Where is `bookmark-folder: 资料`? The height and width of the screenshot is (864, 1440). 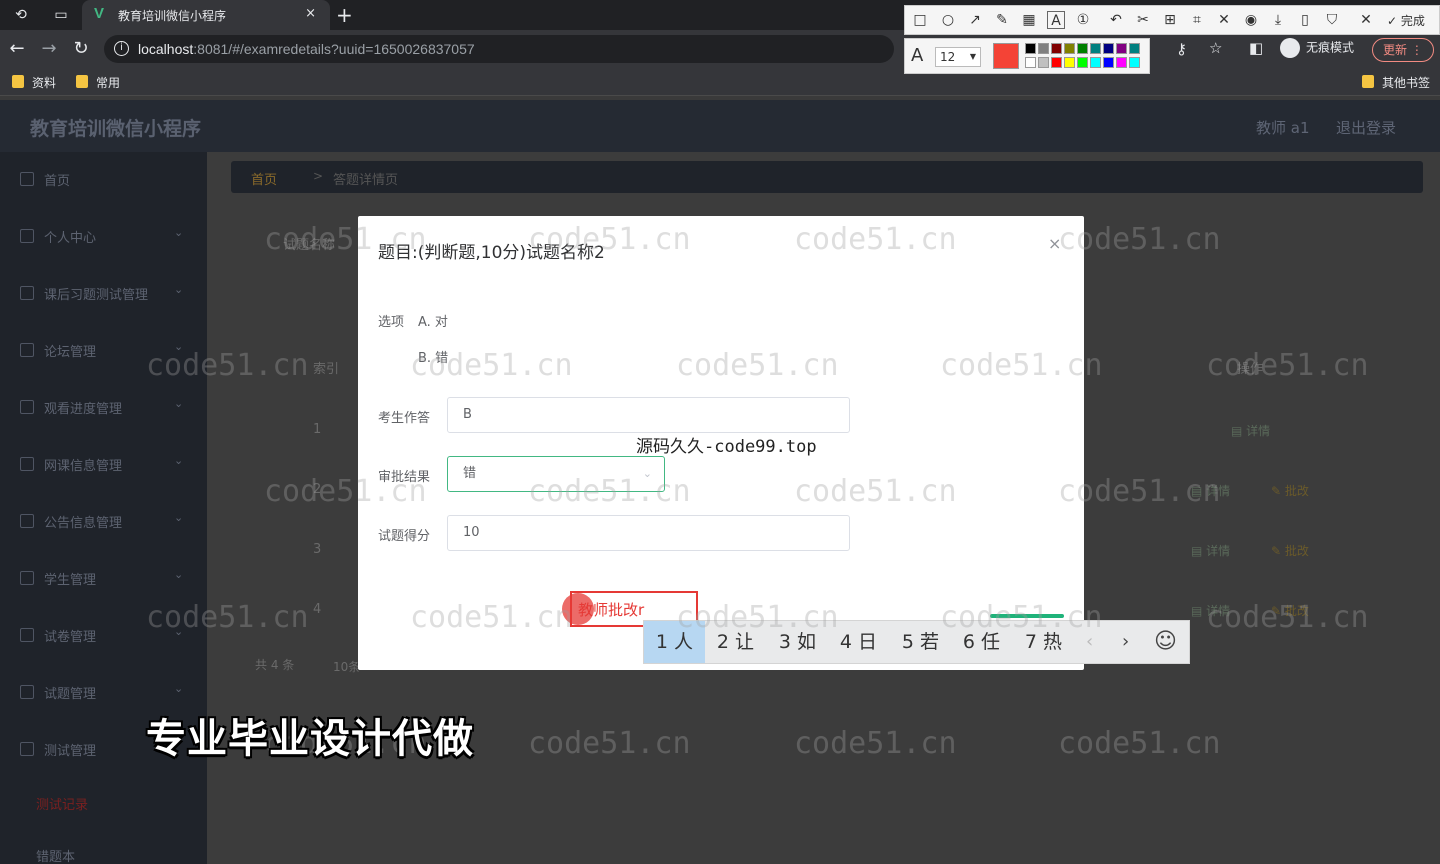
bookmark-folder: 资料 is located at coordinates (34, 82).